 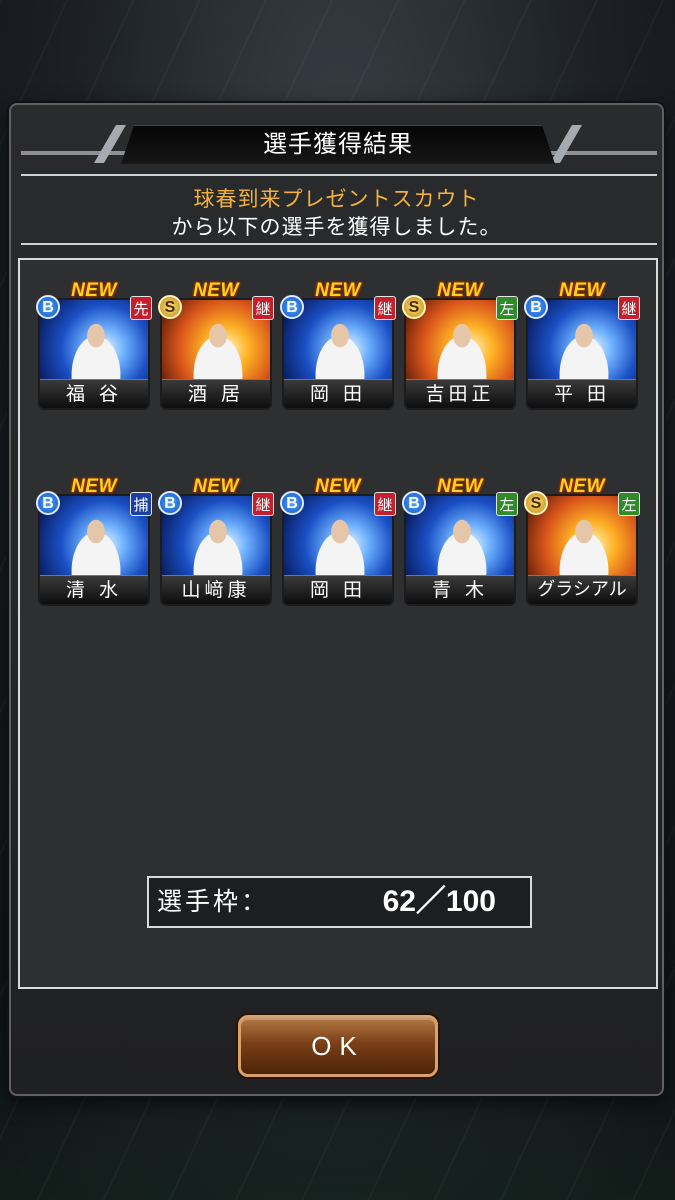 What do you see at coordinates (213, 901) in the screenshot?
I see `roster-label: 選手枠：` at bounding box center [213, 901].